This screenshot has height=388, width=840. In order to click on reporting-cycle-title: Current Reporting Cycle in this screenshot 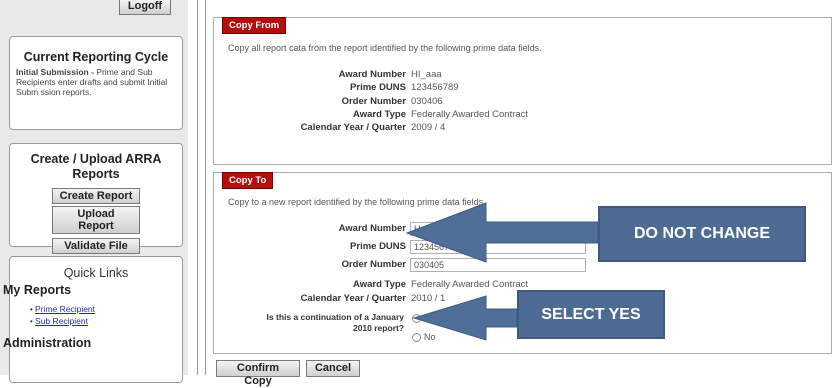, I will do `click(96, 57)`.